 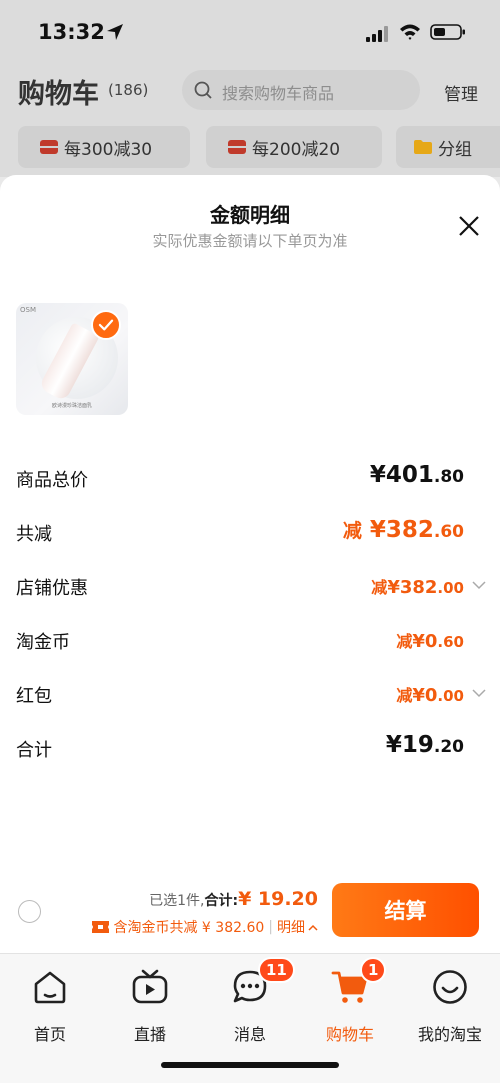 I want to click on row-value: 减 ¥382.60, so click(x=403, y=530).